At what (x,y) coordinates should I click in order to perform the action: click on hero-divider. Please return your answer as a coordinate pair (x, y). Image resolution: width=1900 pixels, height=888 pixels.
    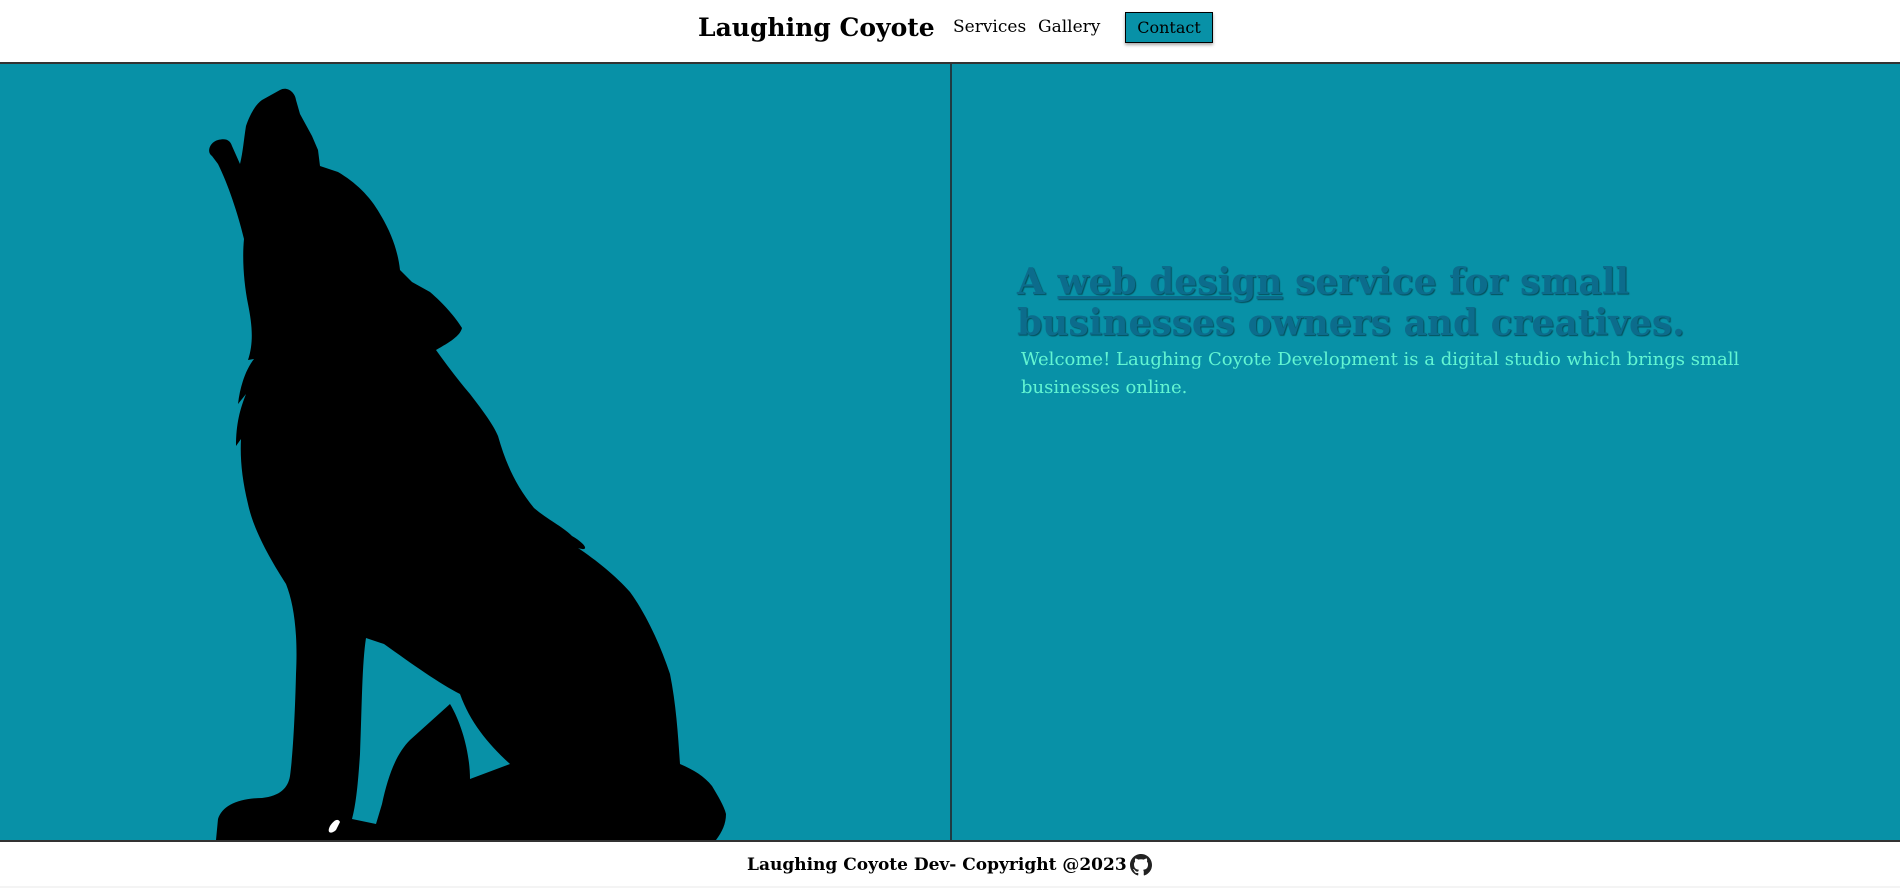
    Looking at the image, I should click on (951, 452).